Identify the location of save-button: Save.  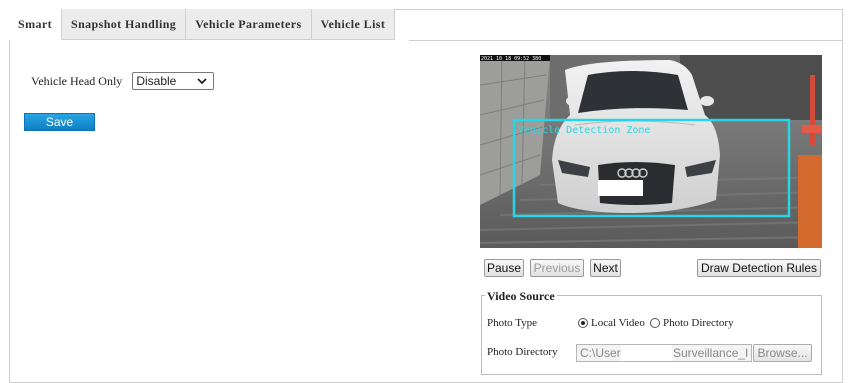
(59, 122).